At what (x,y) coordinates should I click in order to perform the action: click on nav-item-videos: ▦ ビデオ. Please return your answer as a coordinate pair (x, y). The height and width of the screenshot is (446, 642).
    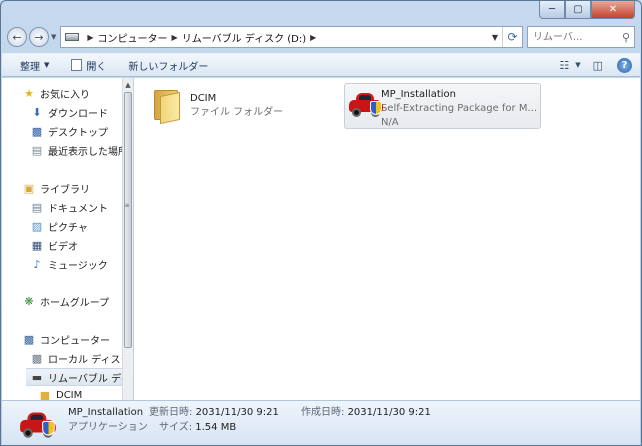
    Looking at the image, I should click on (76, 245).